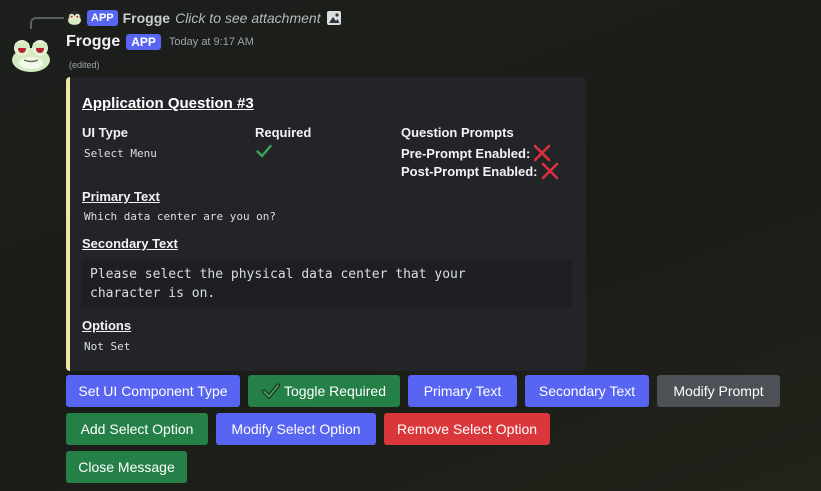 This screenshot has height=491, width=821. Describe the element at coordinates (296, 429) in the screenshot. I see `modify-select-option-button: Modify Select Option` at that location.